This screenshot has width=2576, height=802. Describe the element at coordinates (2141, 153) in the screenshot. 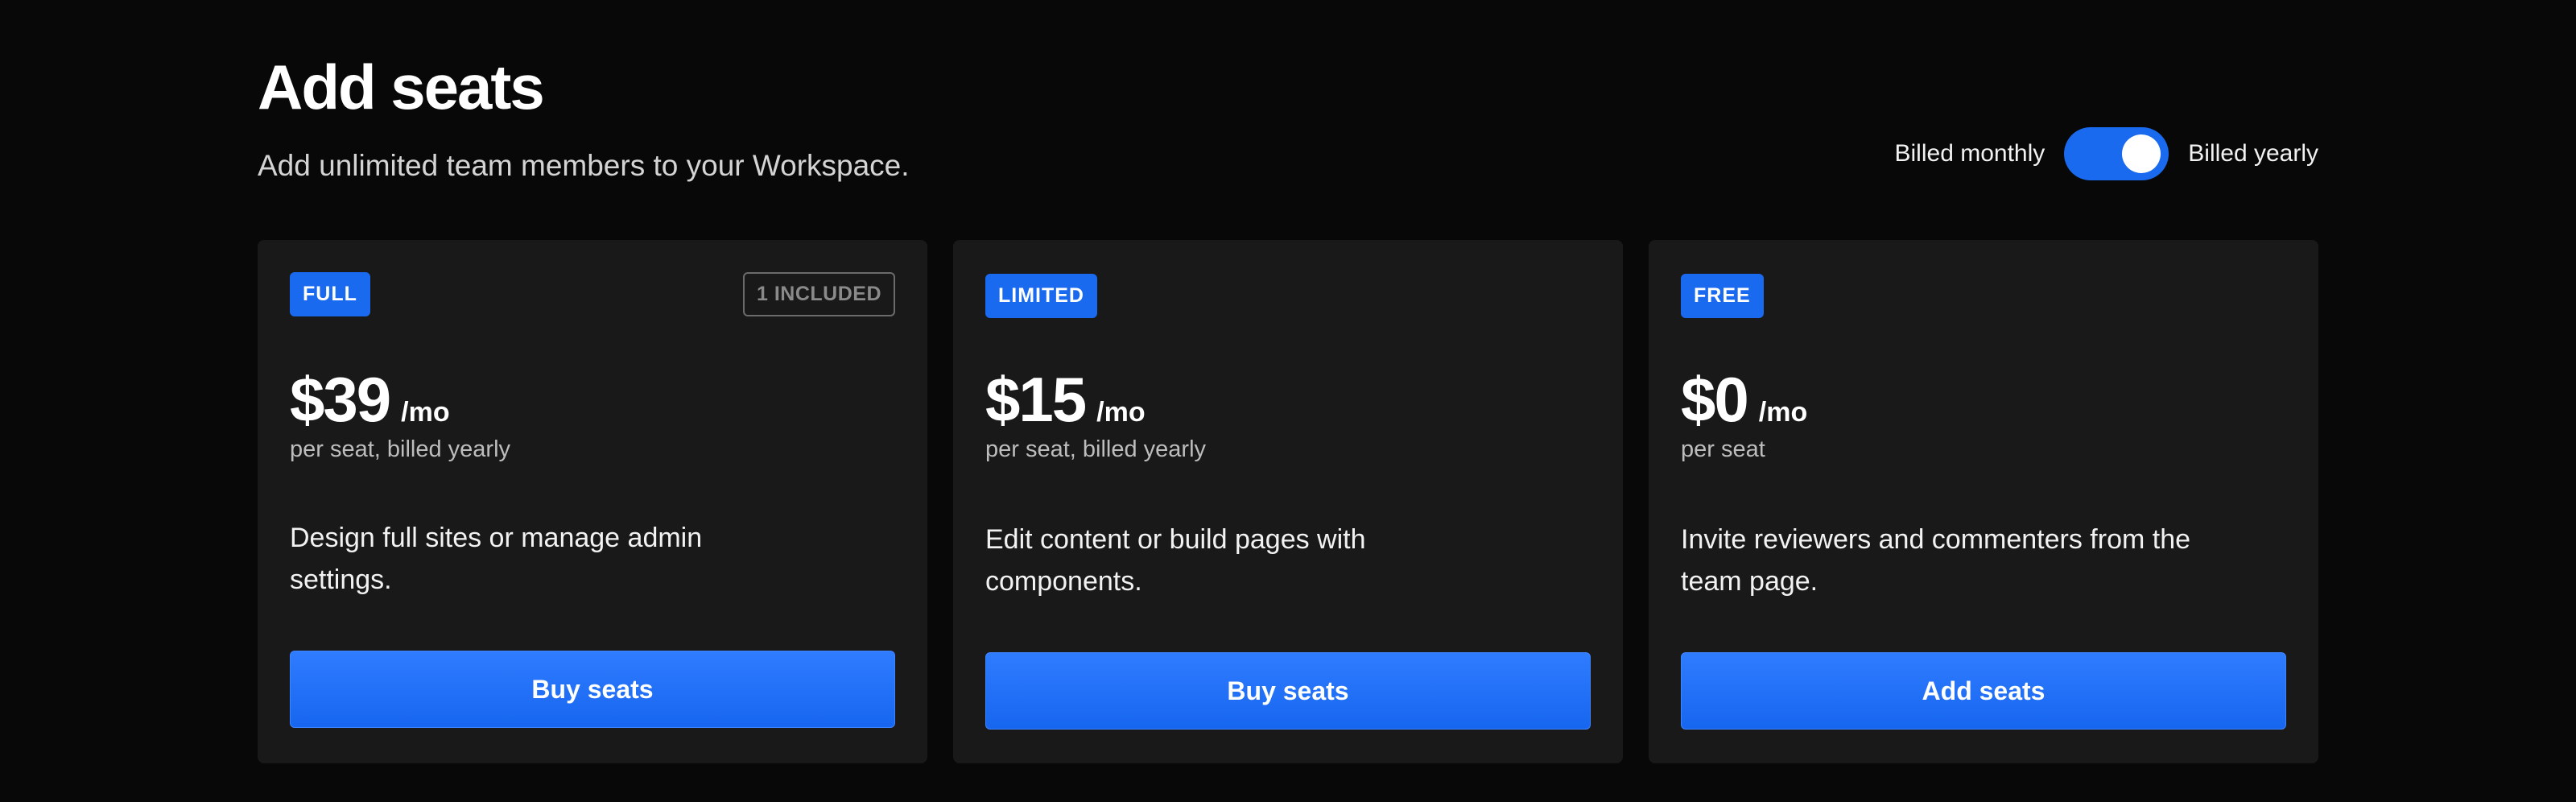

I see `toggle-knob` at that location.